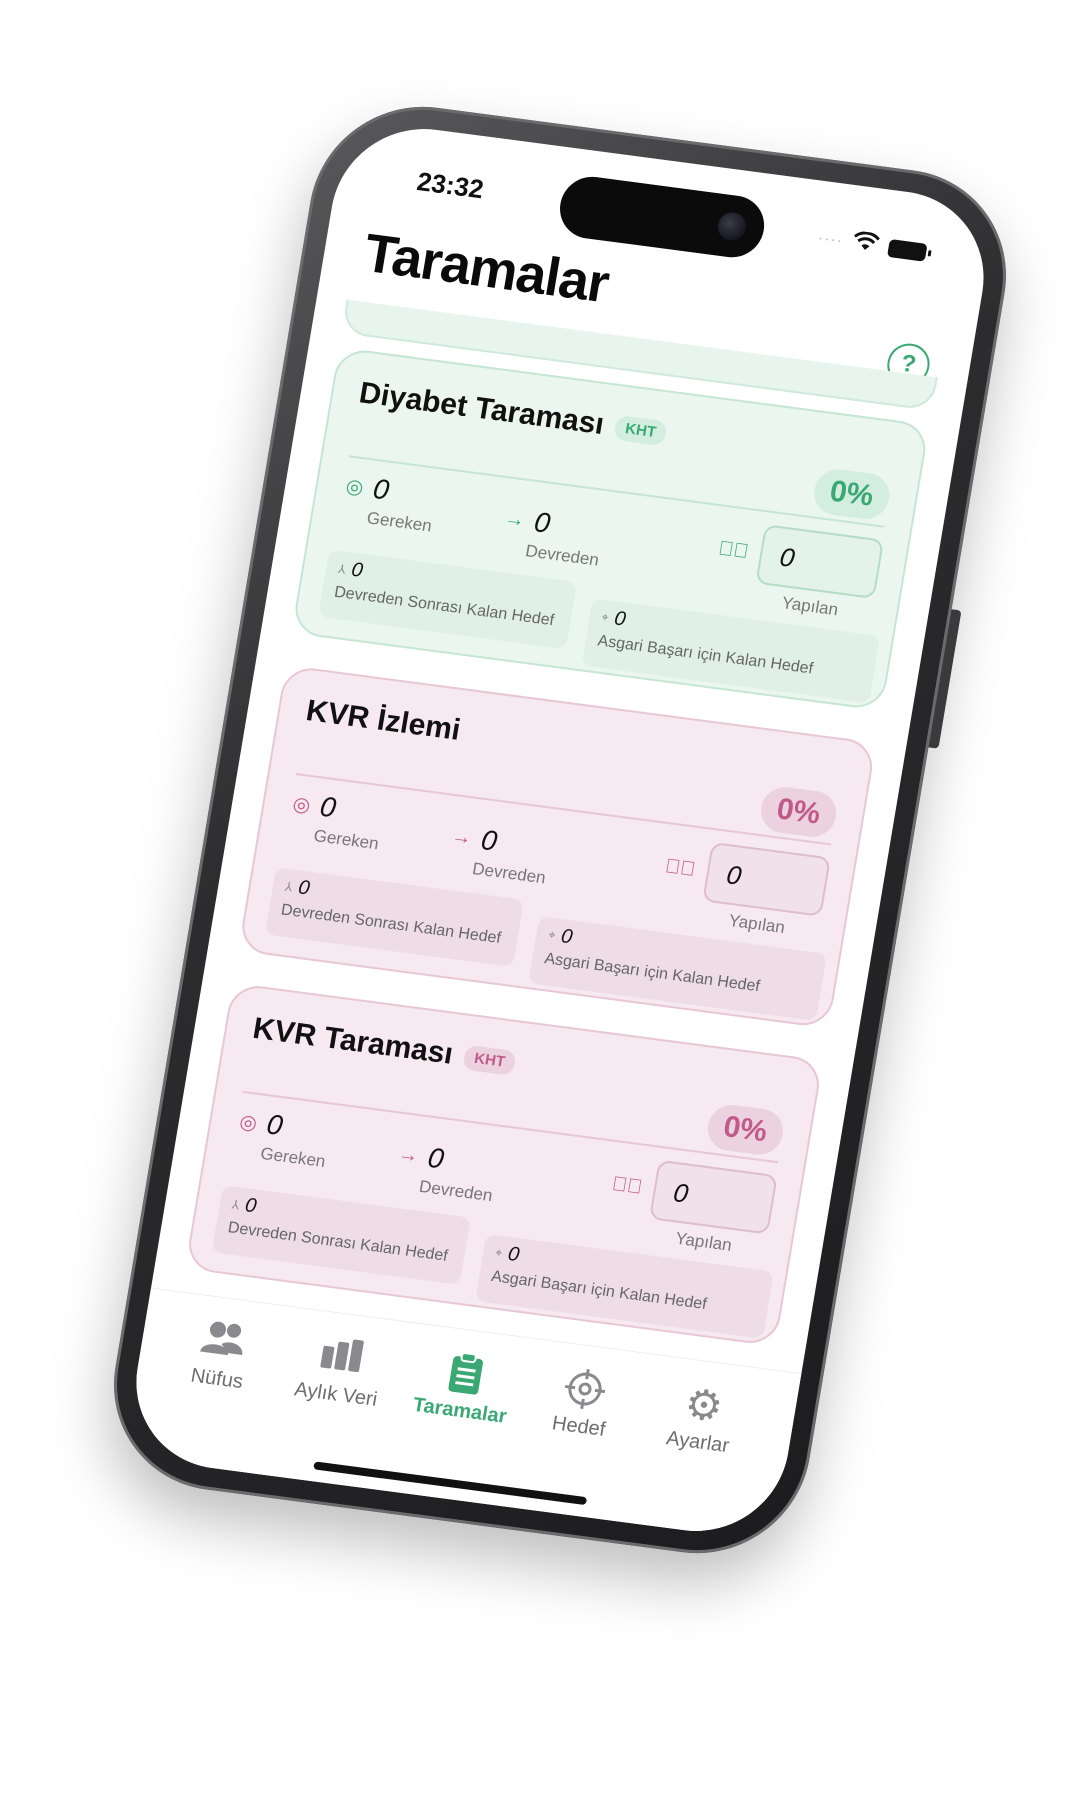 This screenshot has width=1080, height=1801. I want to click on card-title: KVR İzlemi, so click(383, 720).